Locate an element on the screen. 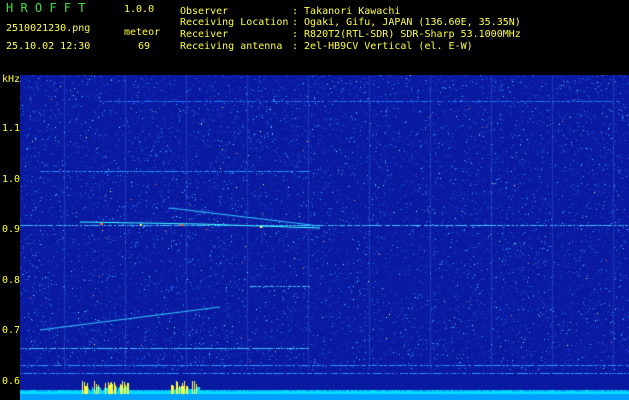 The width and height of the screenshot is (629, 400). y-tick-label: 1.0 is located at coordinates (11, 179).